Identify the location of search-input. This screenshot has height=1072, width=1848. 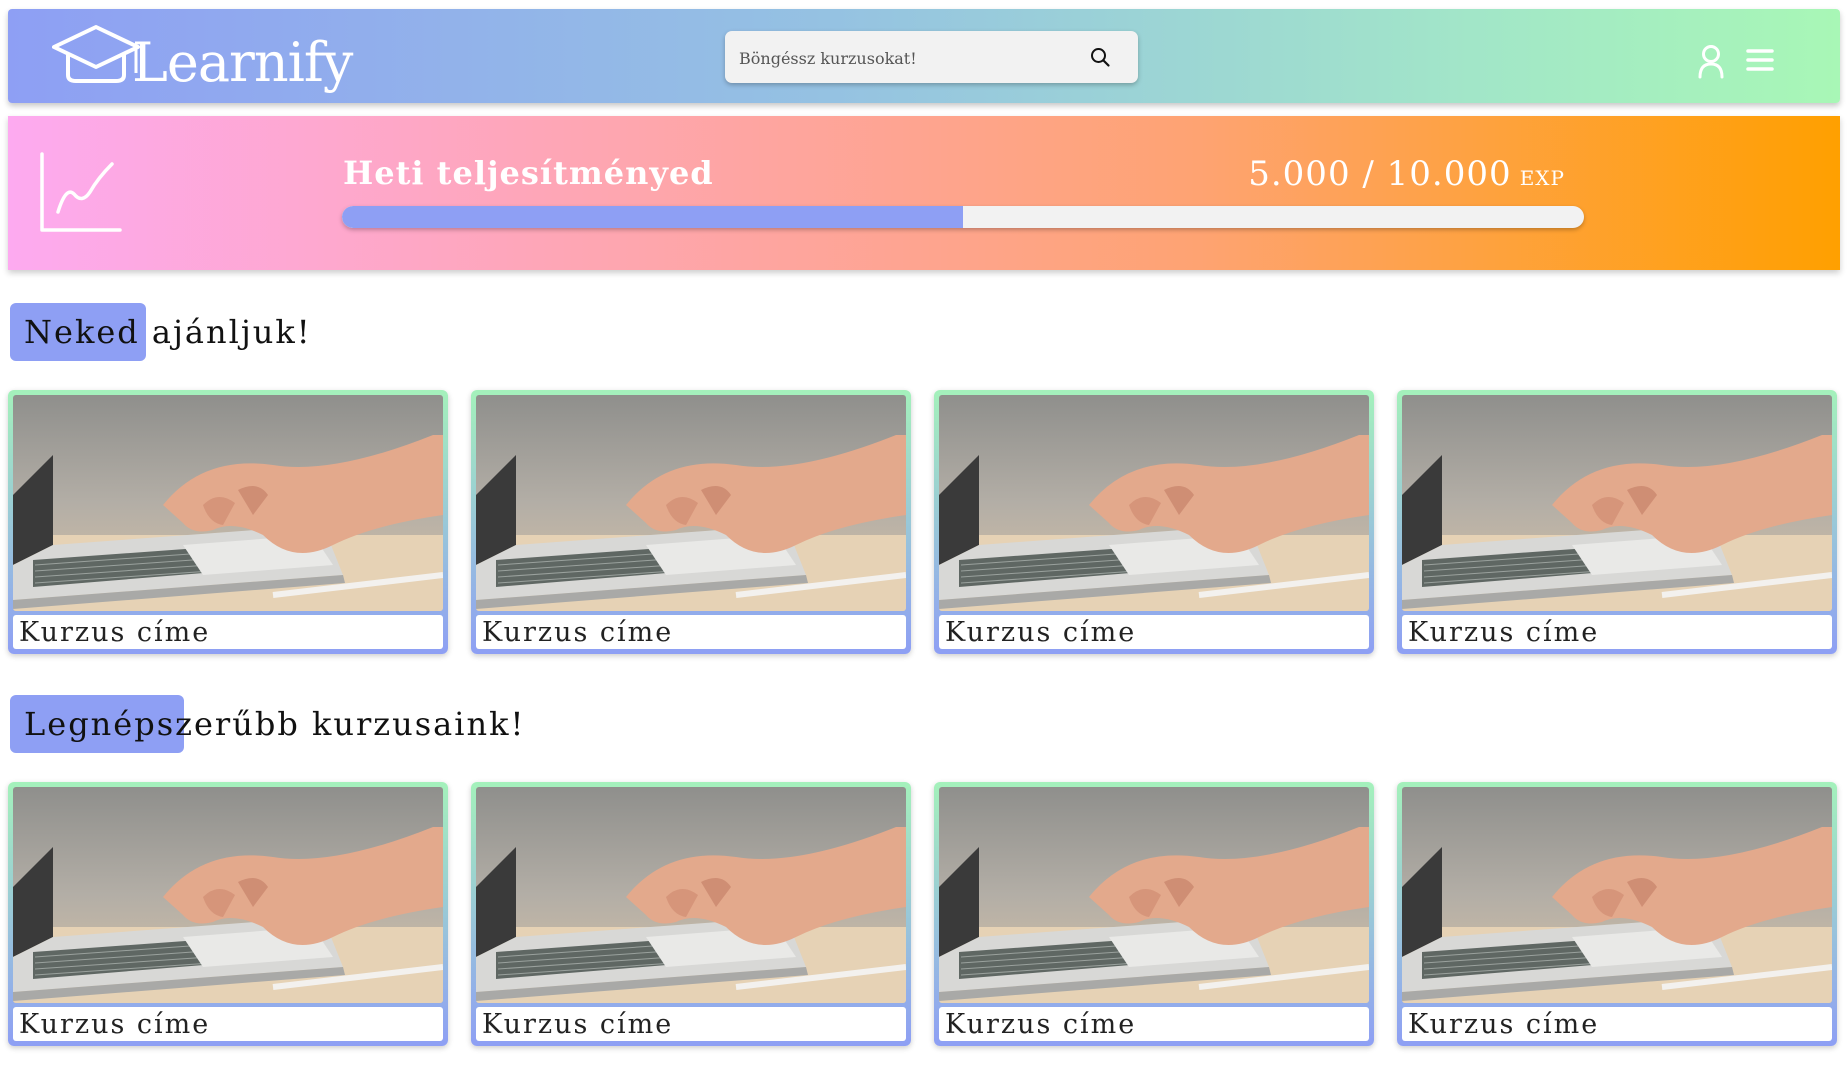
(904, 58).